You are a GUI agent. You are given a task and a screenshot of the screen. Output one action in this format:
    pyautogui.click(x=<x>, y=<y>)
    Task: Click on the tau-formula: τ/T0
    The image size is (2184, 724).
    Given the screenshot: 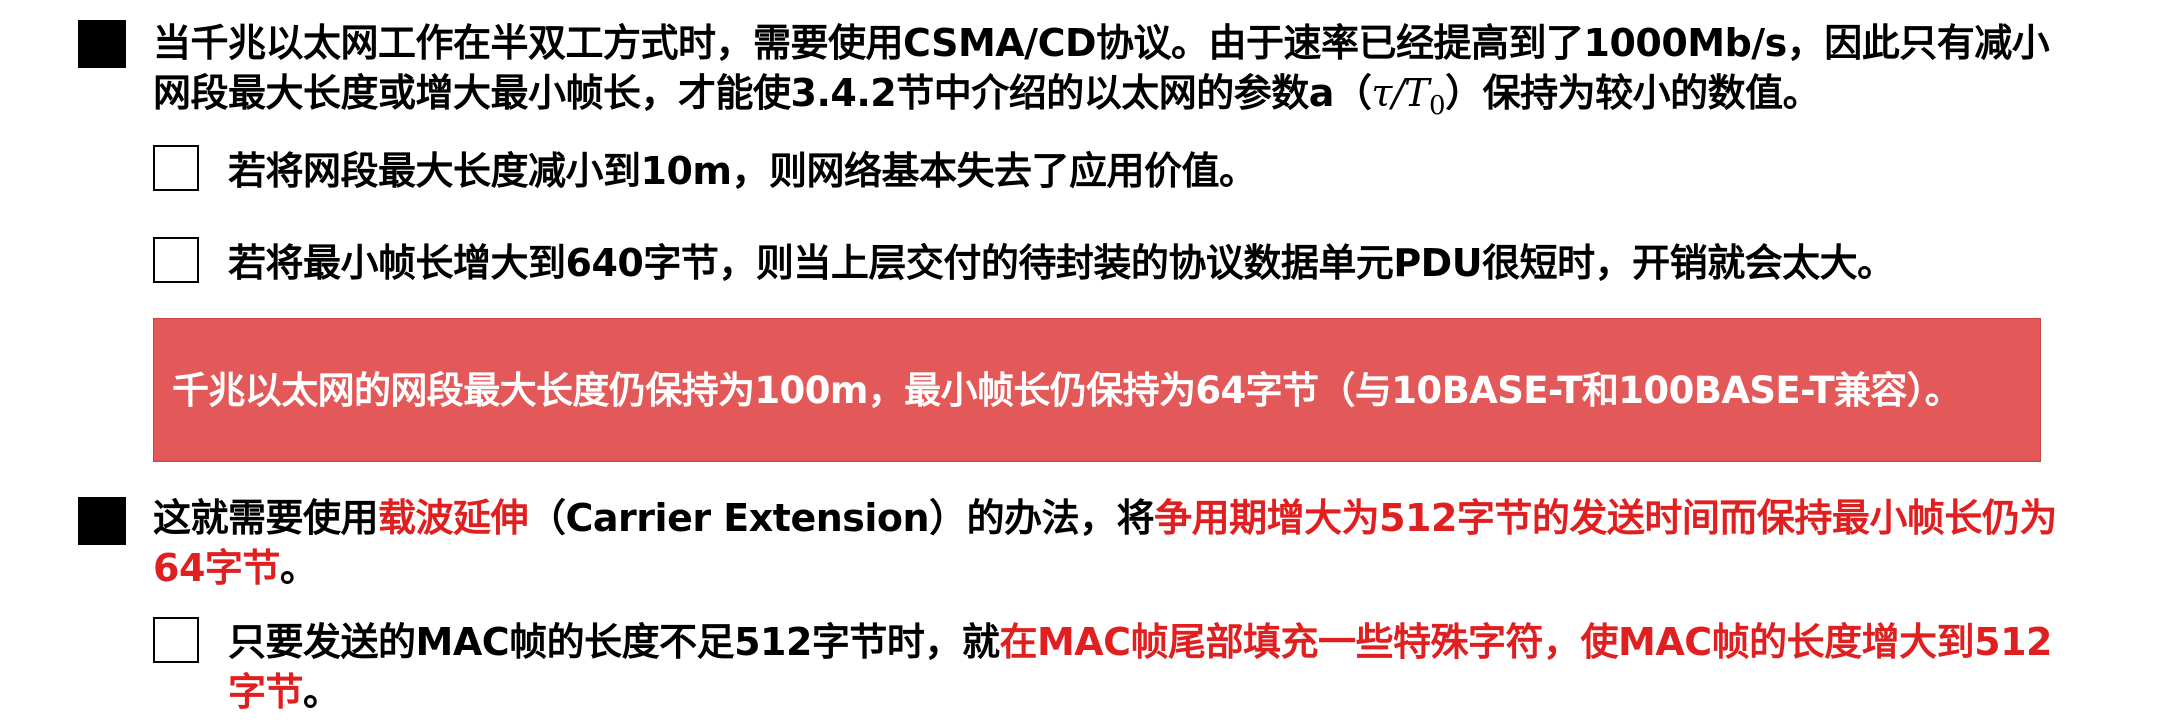 What is the action you would take?
    pyautogui.click(x=1408, y=96)
    